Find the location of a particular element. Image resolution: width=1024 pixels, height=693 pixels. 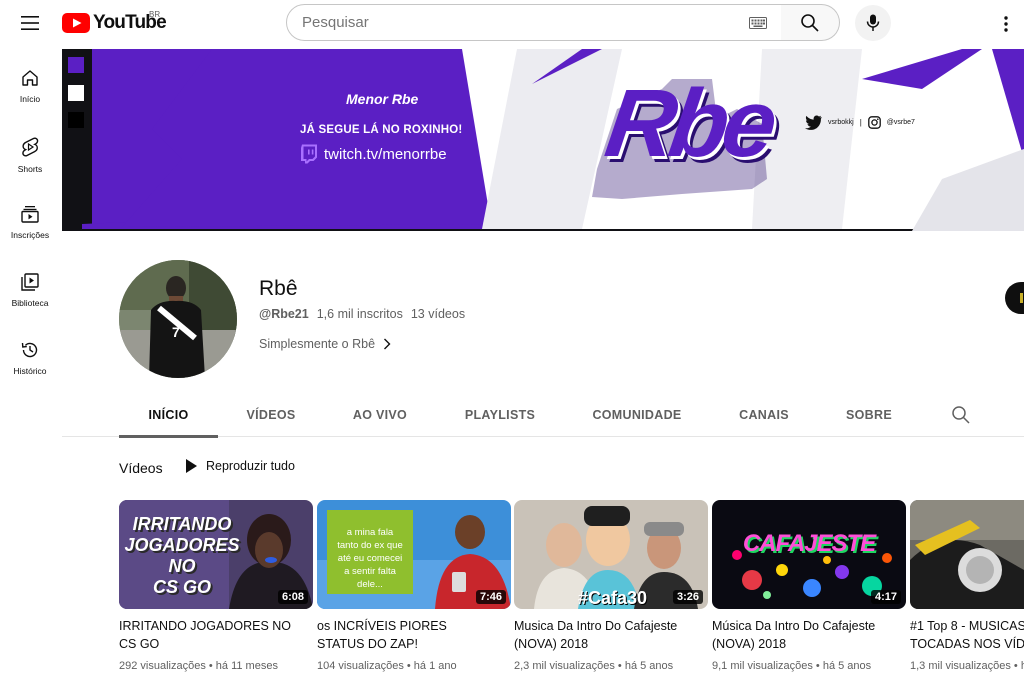

video-duration: 6:08 is located at coordinates (292, 597).